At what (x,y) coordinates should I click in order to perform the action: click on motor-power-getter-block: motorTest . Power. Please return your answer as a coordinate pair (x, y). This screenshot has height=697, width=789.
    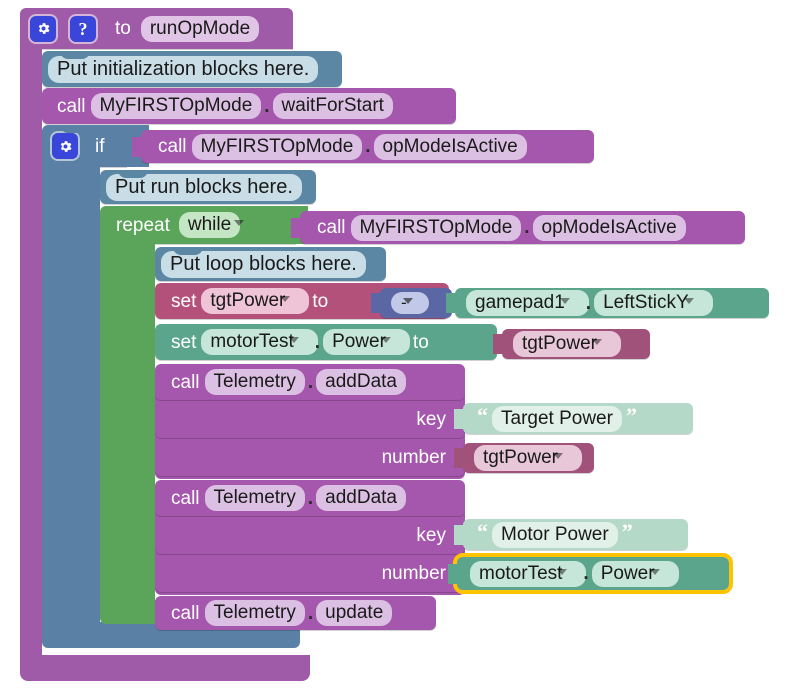
    Looking at the image, I should click on (590, 573).